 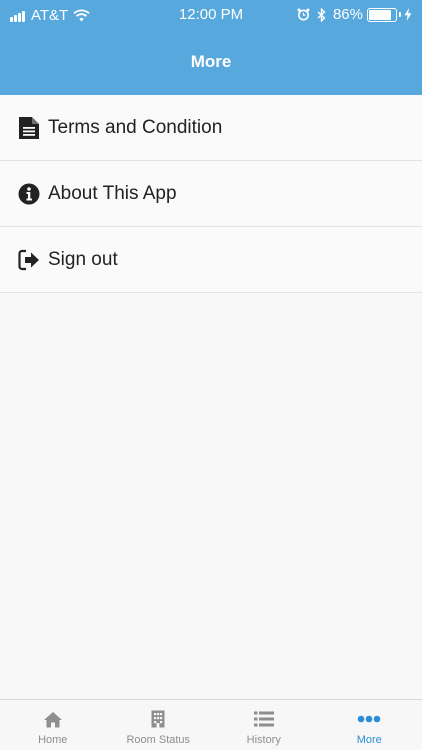 What do you see at coordinates (321, 14) in the screenshot?
I see `bluetooth-icon` at bounding box center [321, 14].